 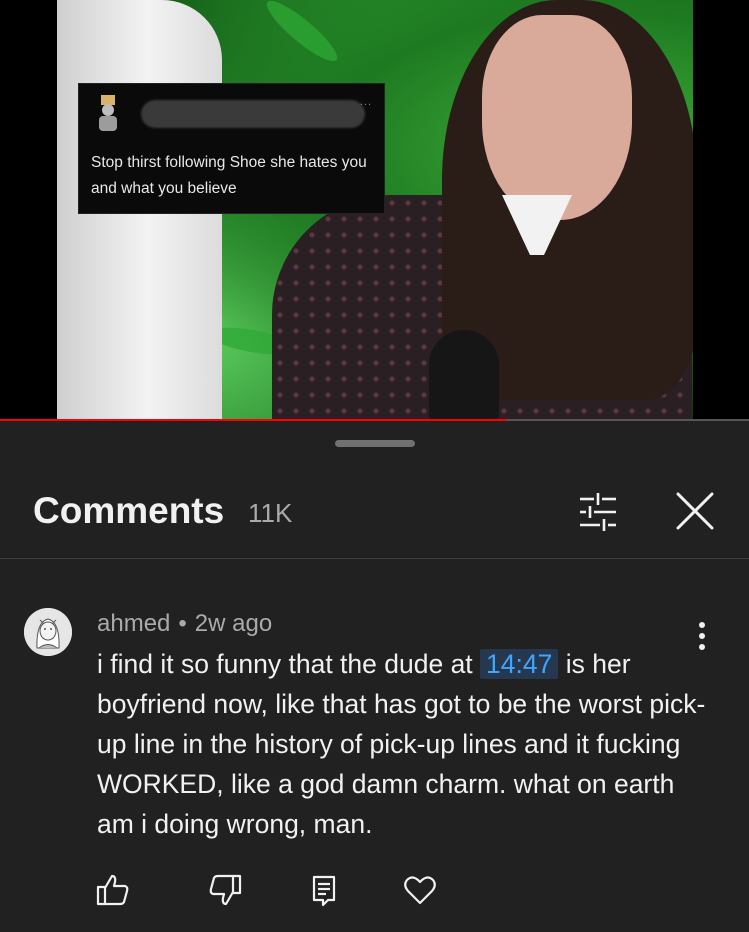 I want to click on tweet-avatar-icon, so click(x=108, y=113).